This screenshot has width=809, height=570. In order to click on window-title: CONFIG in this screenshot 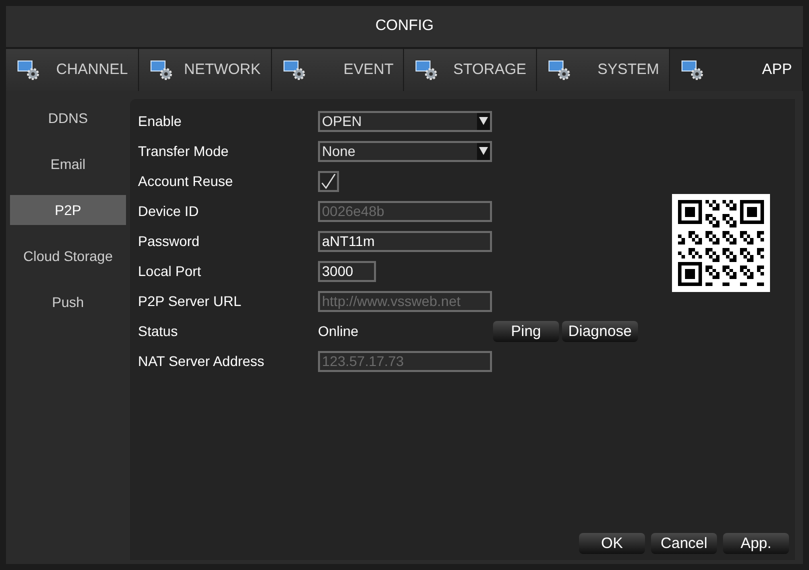, I will do `click(404, 26)`.